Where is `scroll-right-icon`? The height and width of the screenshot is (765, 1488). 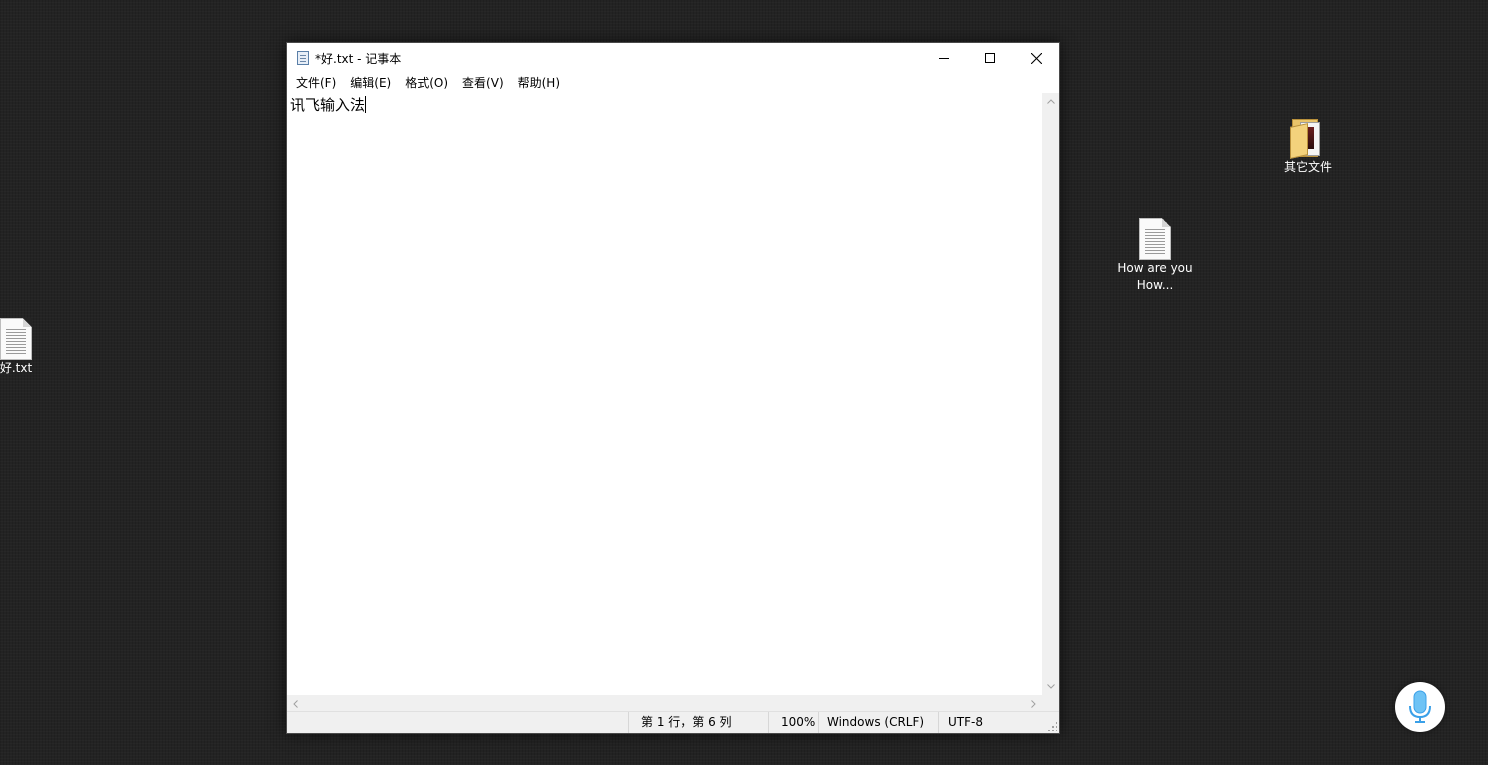
scroll-right-icon is located at coordinates (1033, 703).